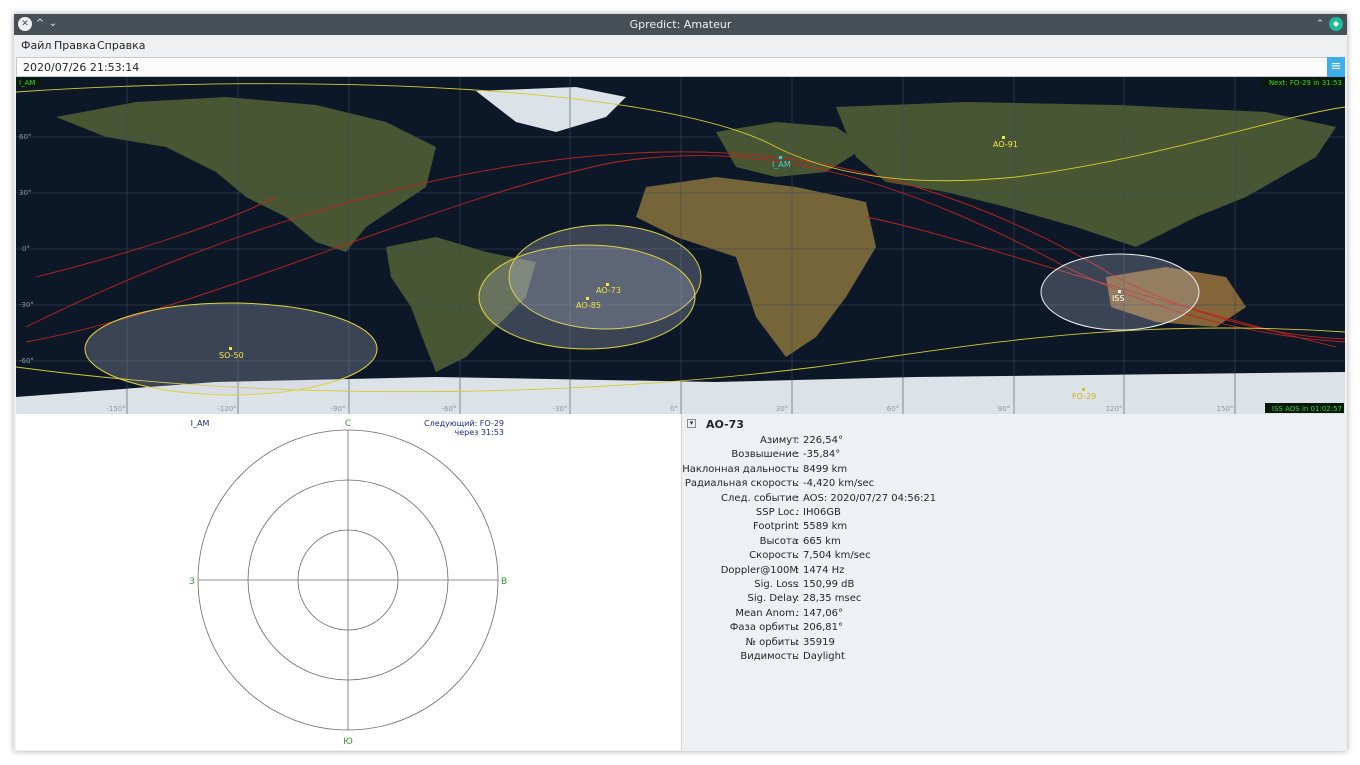 This screenshot has width=1360, height=765. I want to click on menu-bar: Файл Правка Справка, so click(680, 46).